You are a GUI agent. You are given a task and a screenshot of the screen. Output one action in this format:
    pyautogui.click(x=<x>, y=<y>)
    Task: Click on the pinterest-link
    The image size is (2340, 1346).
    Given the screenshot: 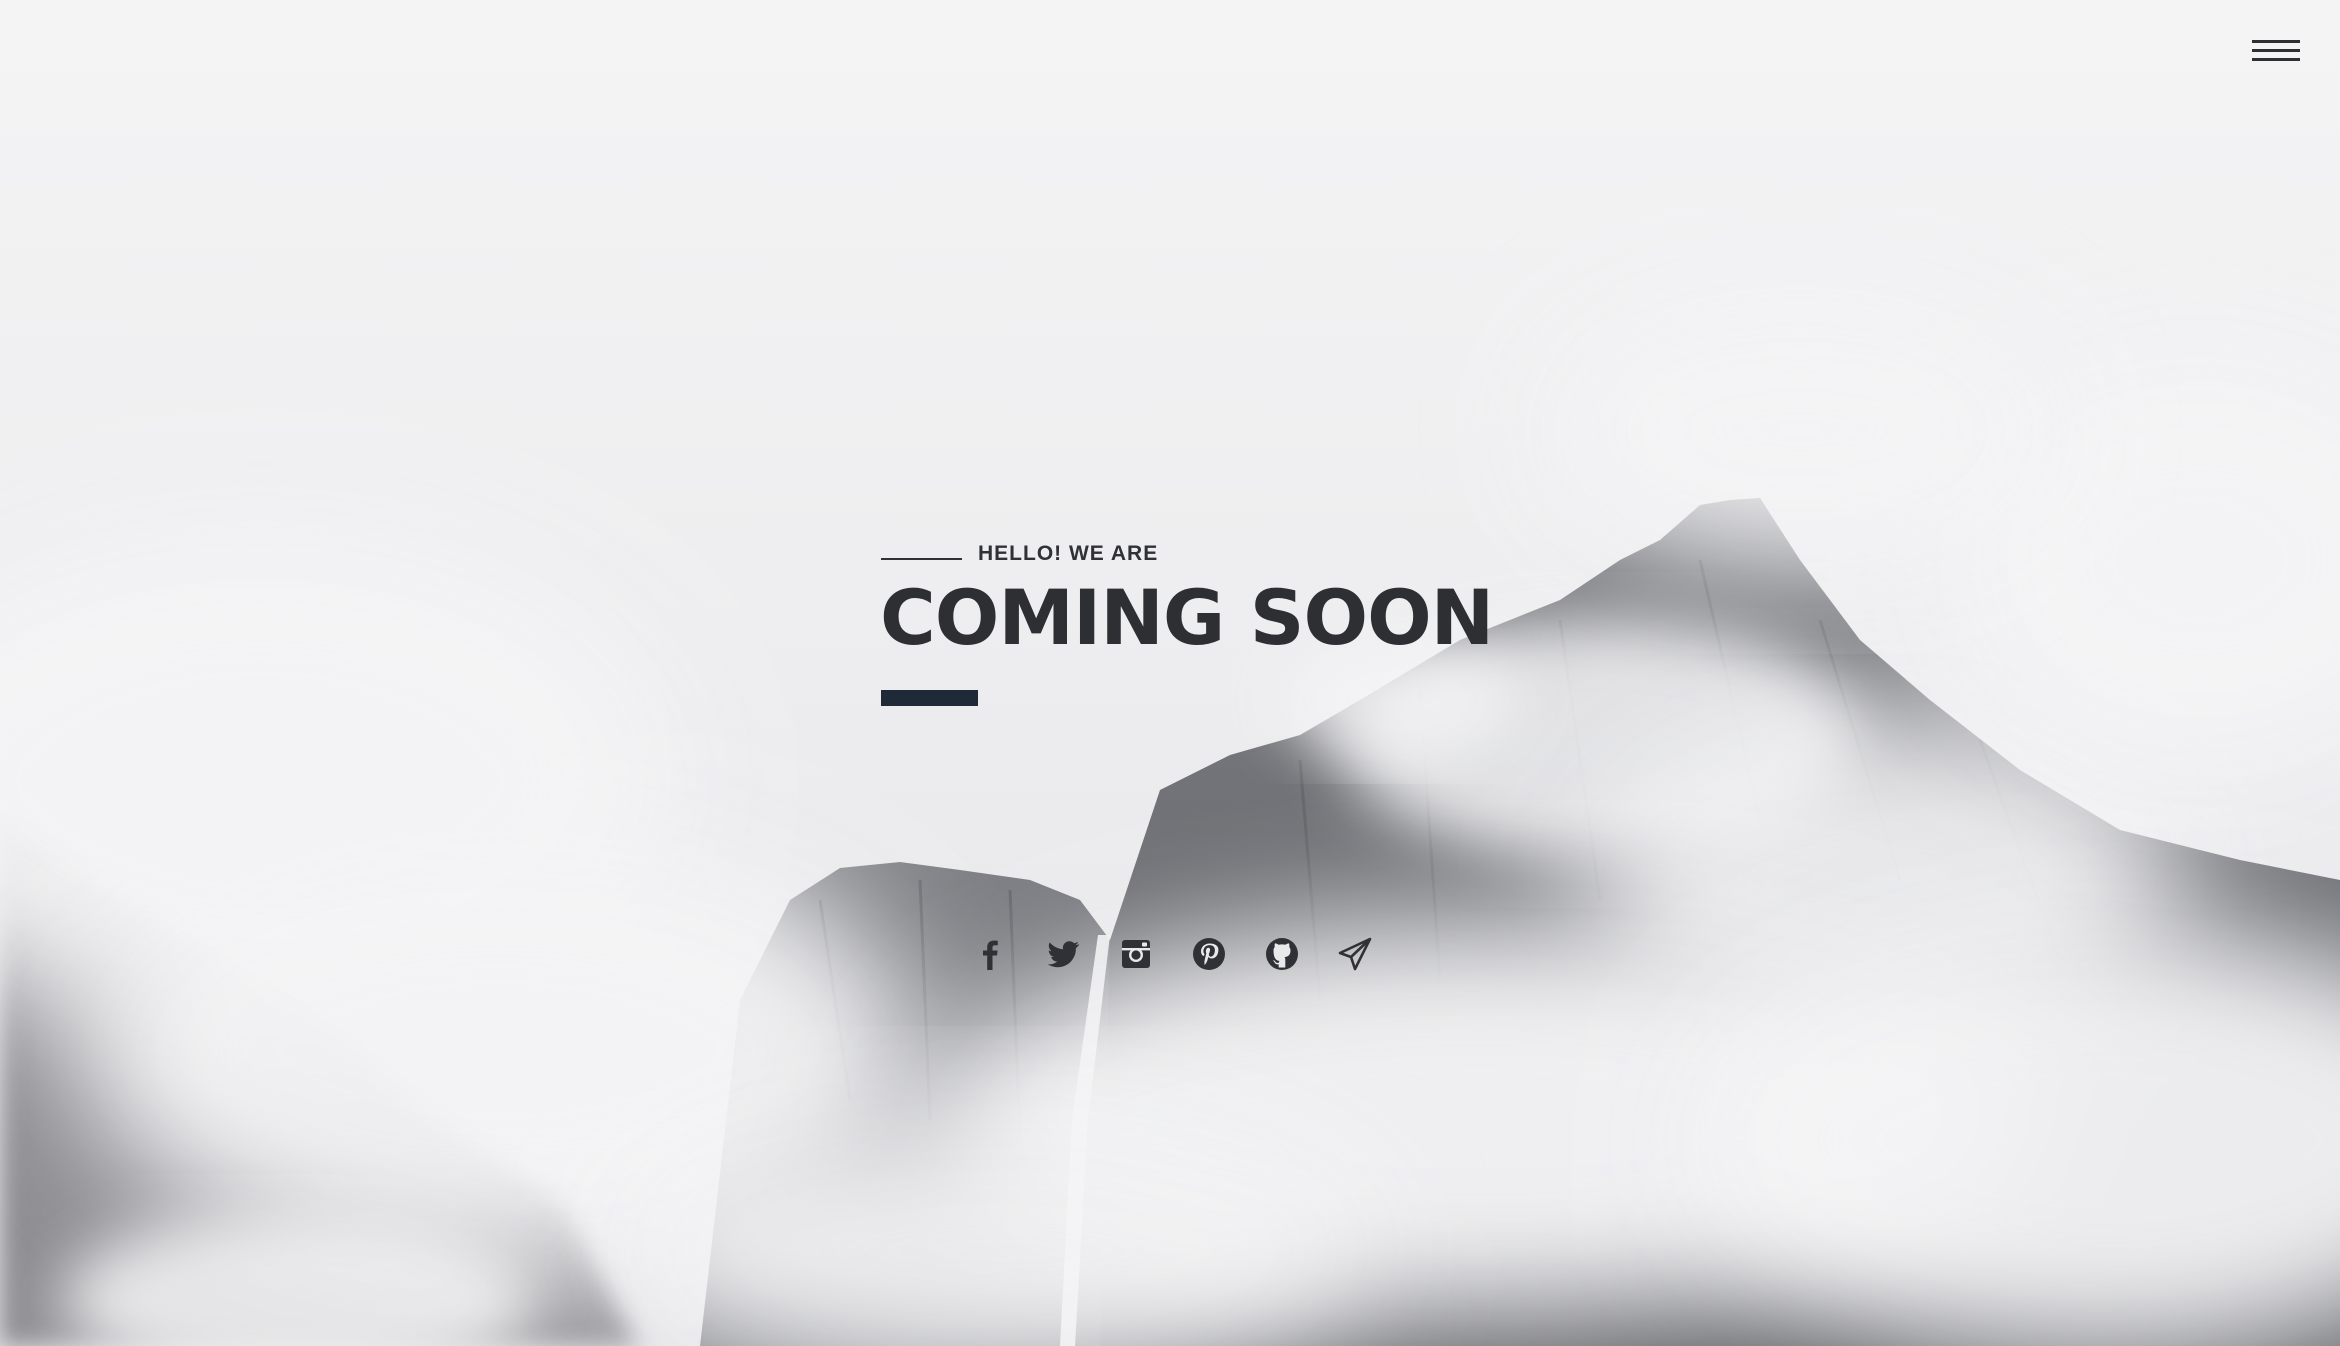 What is the action you would take?
    pyautogui.click(x=1209, y=954)
    